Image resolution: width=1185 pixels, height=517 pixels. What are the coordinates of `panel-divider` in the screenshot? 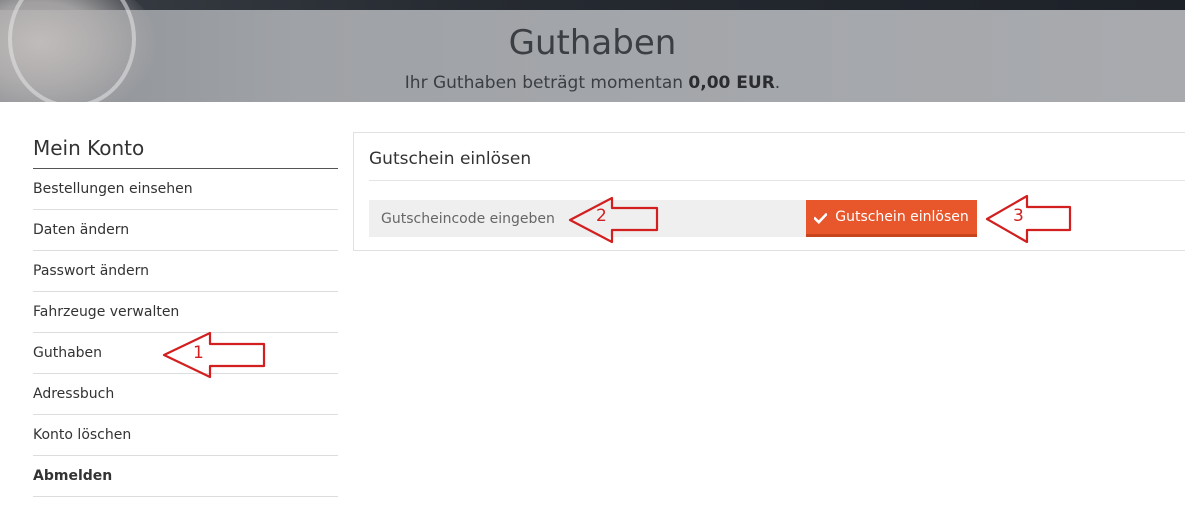 It's located at (777, 180).